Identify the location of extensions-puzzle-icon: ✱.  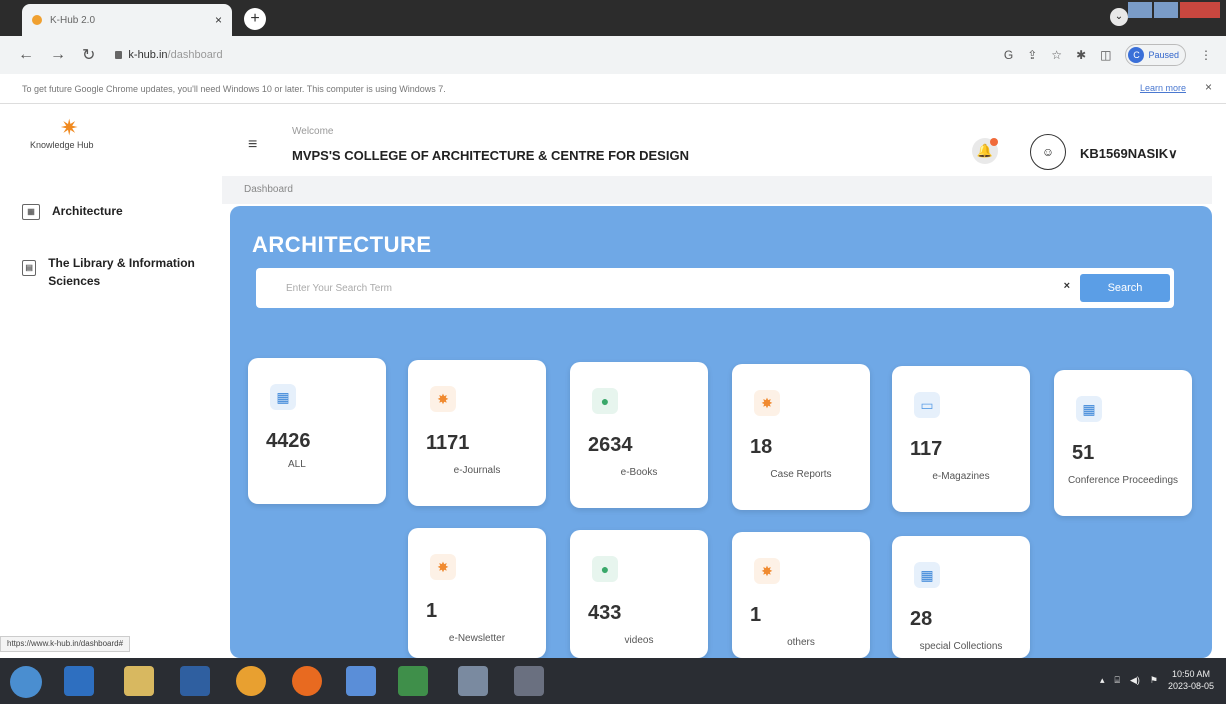
(1081, 55).